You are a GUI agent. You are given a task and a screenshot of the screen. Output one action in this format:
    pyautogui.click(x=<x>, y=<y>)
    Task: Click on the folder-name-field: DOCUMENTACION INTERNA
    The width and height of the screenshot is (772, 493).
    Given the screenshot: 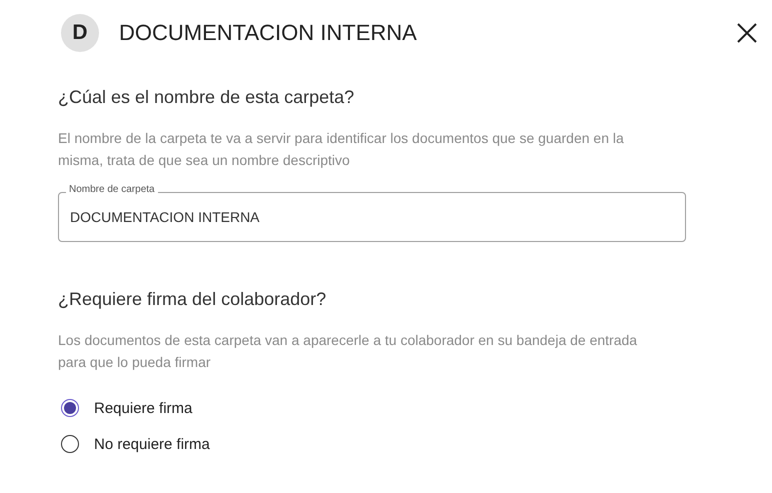 What is the action you would take?
    pyautogui.click(x=372, y=217)
    